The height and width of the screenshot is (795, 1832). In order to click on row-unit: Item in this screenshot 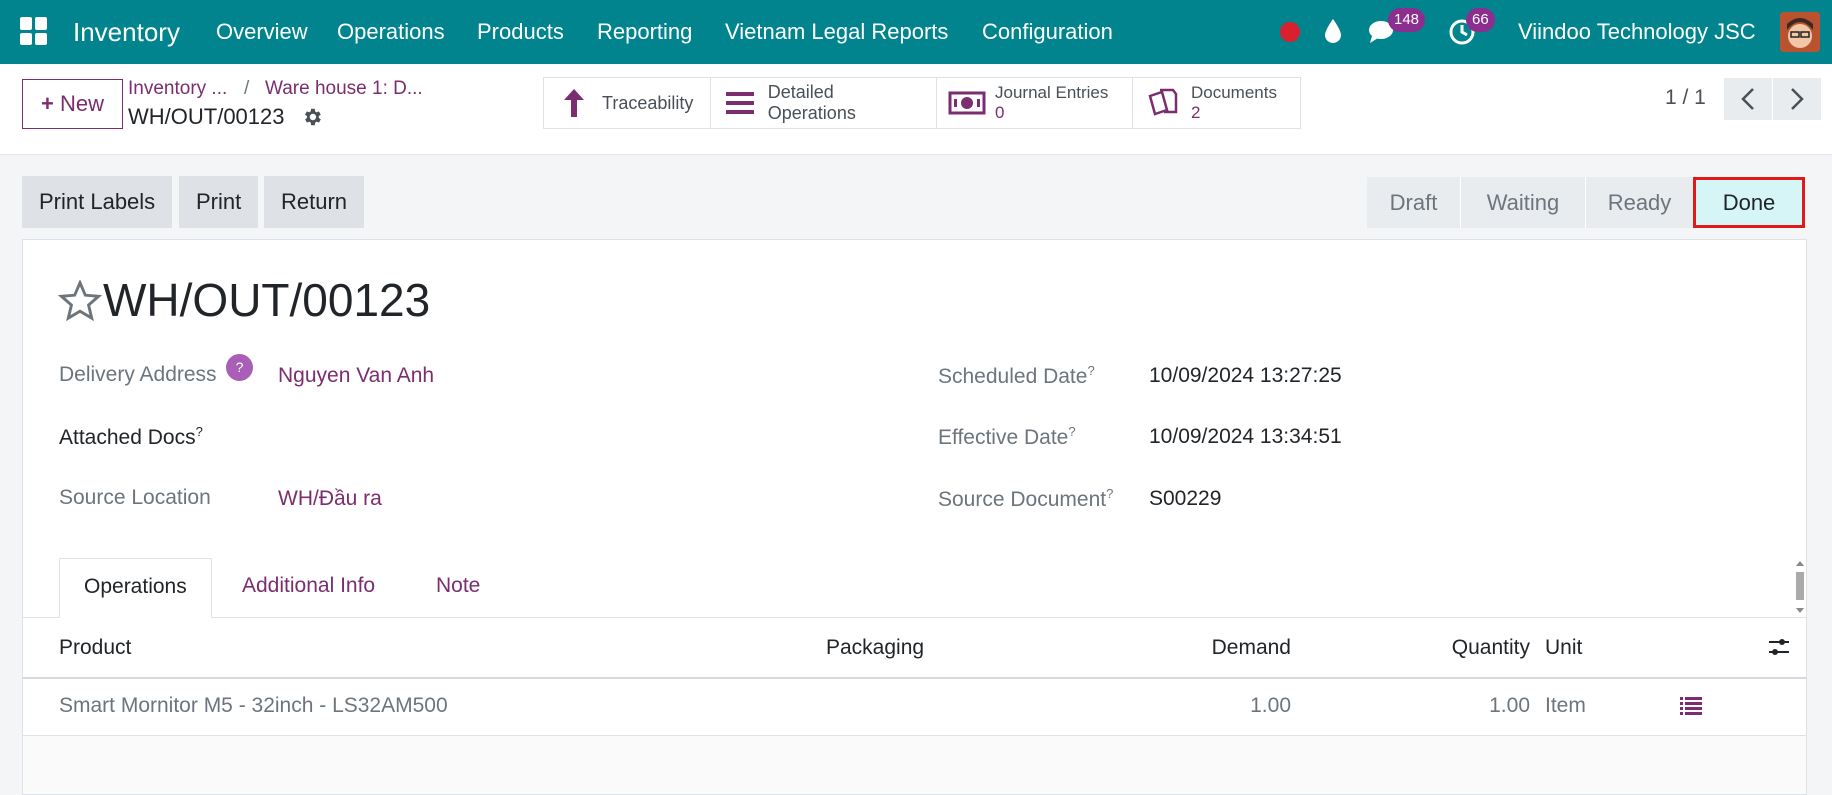, I will do `click(1565, 705)`.